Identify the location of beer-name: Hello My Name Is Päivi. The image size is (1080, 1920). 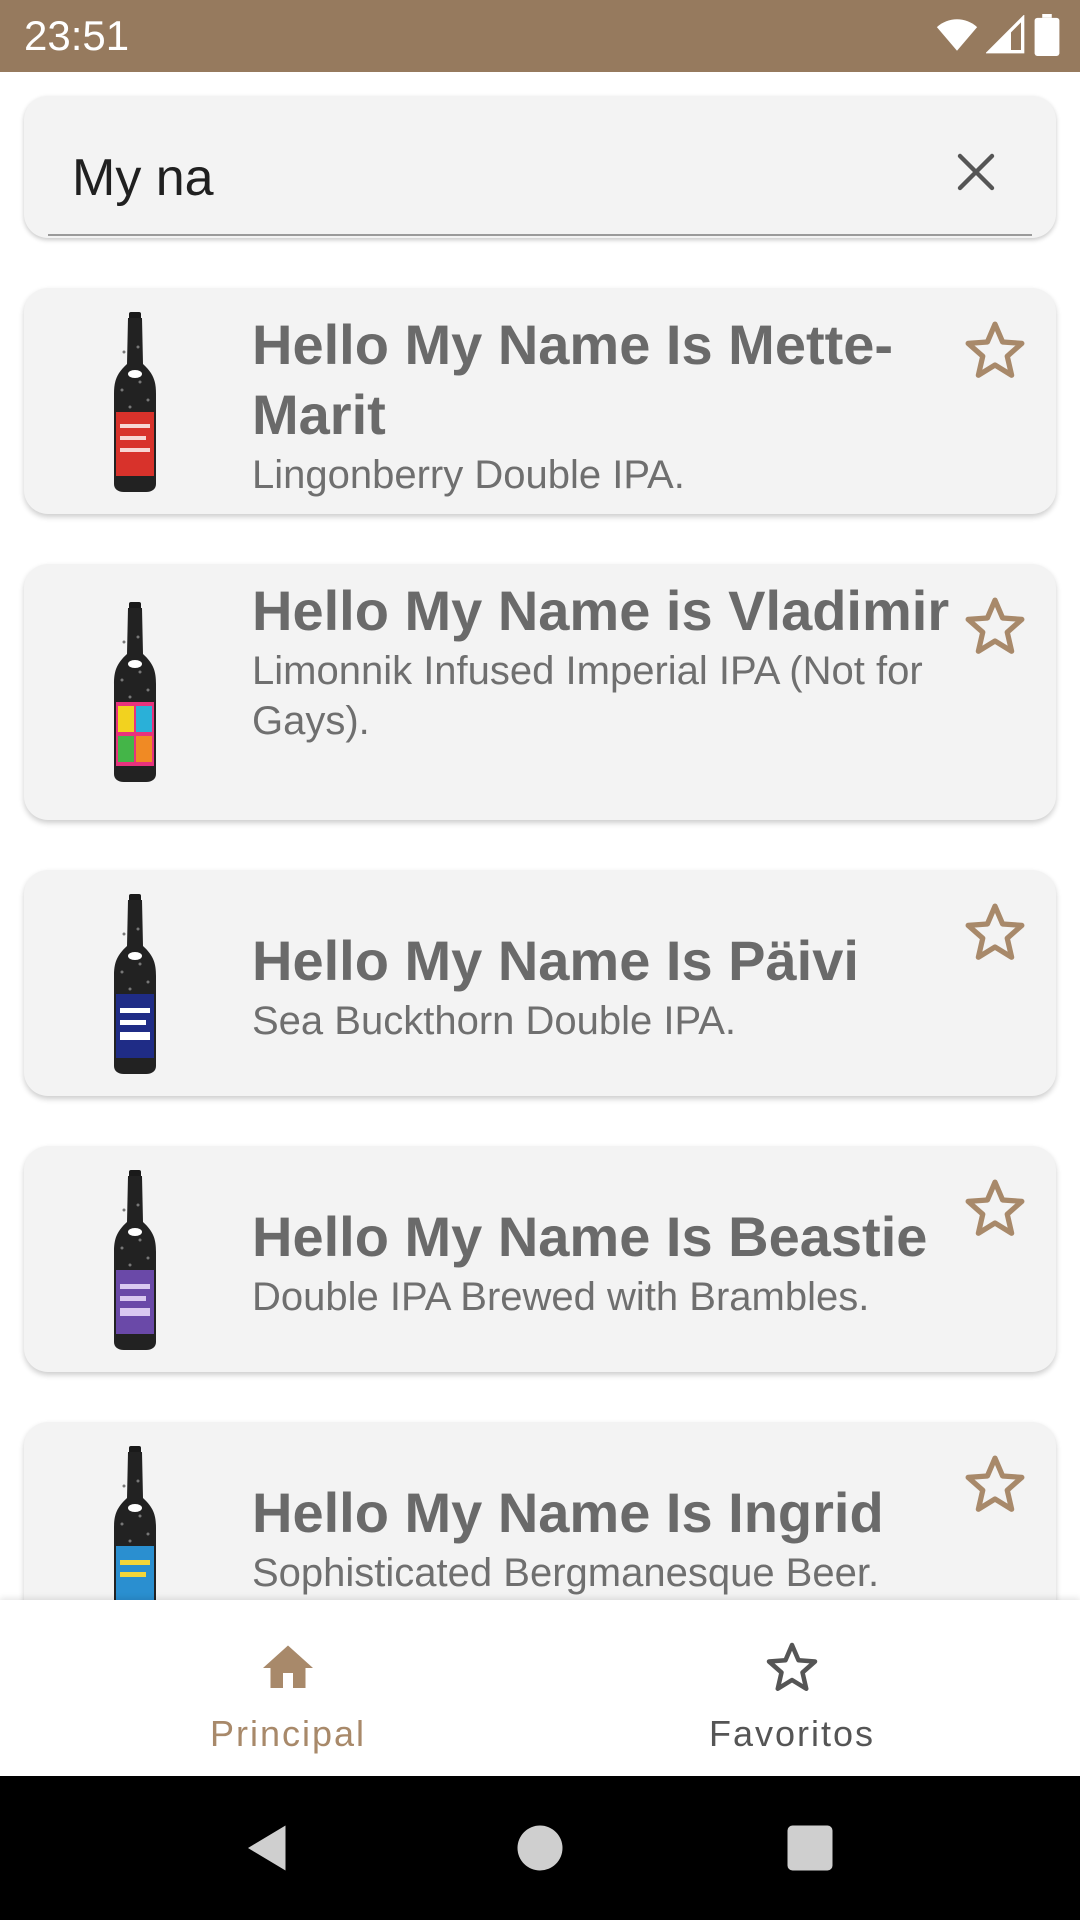
(555, 960).